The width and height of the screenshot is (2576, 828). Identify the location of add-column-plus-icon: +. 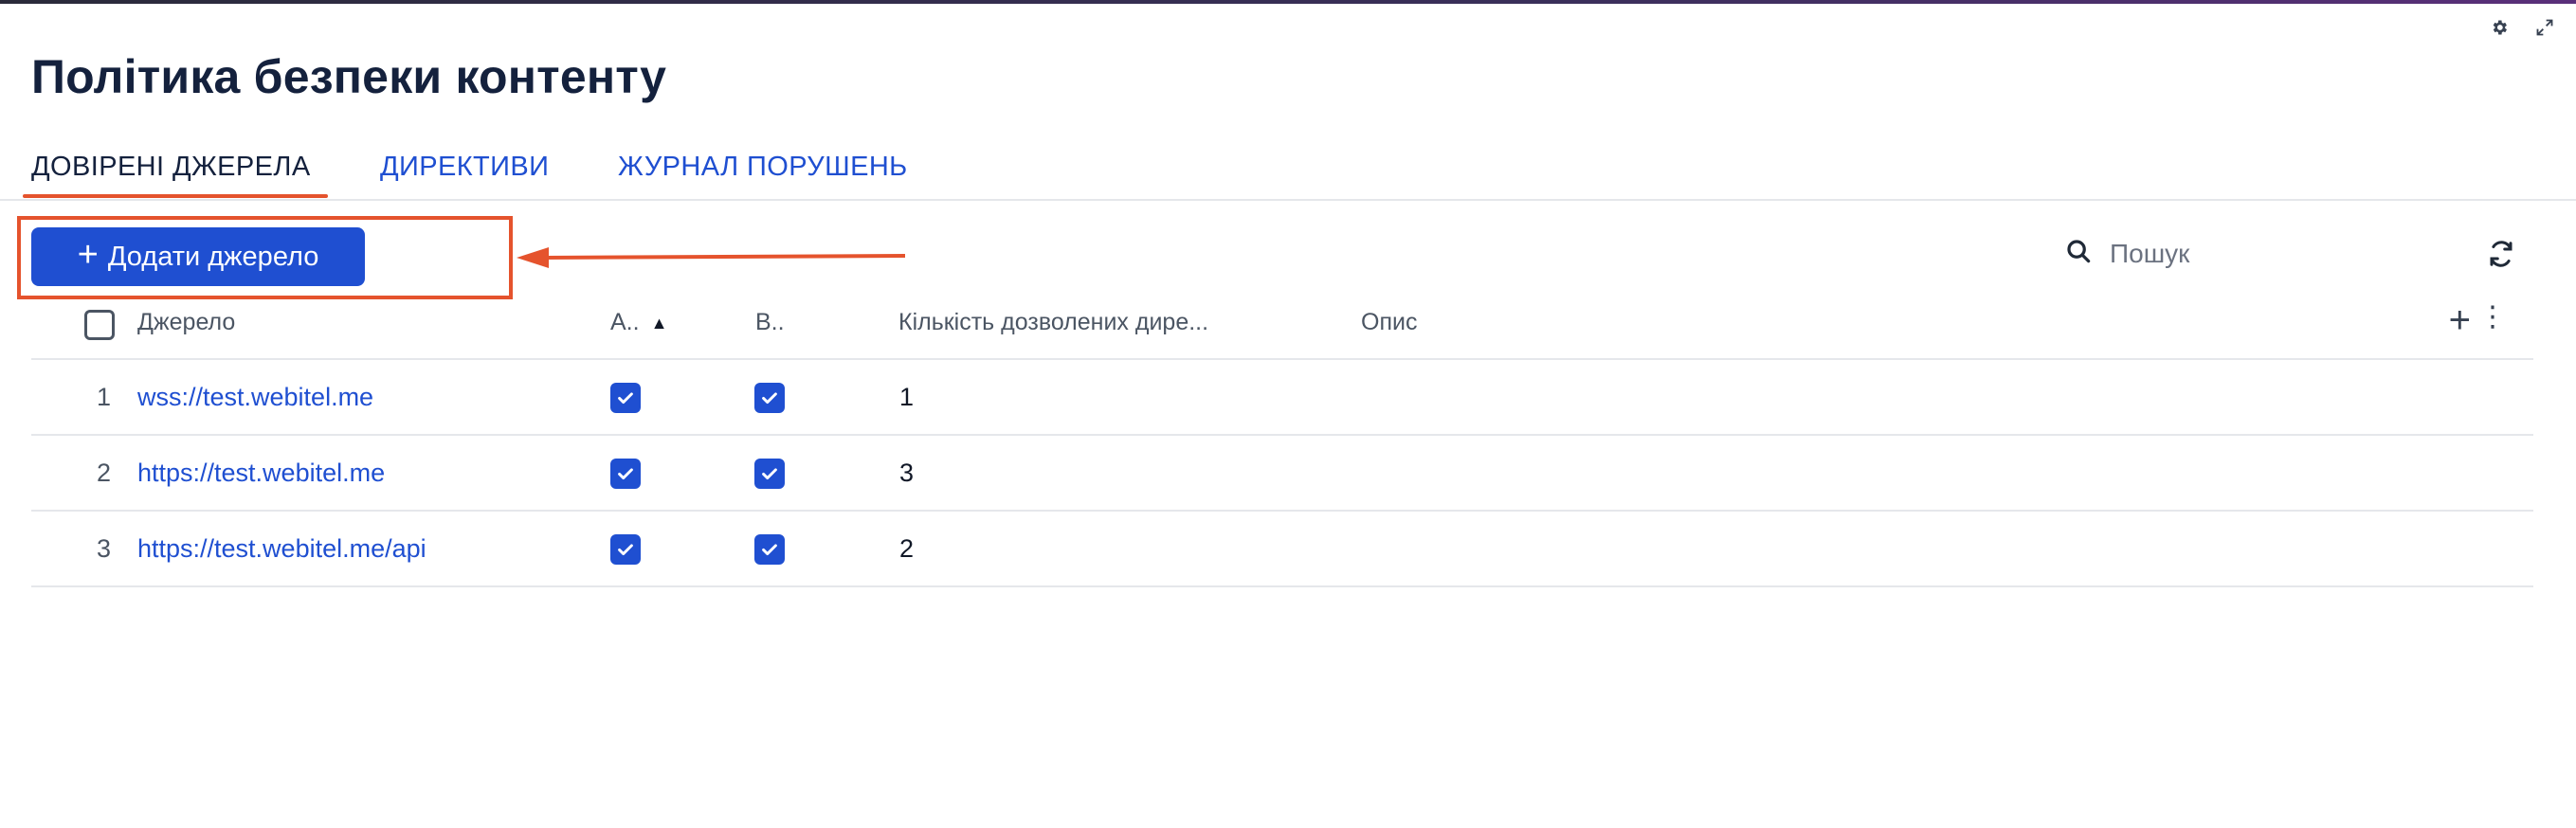
(2460, 320).